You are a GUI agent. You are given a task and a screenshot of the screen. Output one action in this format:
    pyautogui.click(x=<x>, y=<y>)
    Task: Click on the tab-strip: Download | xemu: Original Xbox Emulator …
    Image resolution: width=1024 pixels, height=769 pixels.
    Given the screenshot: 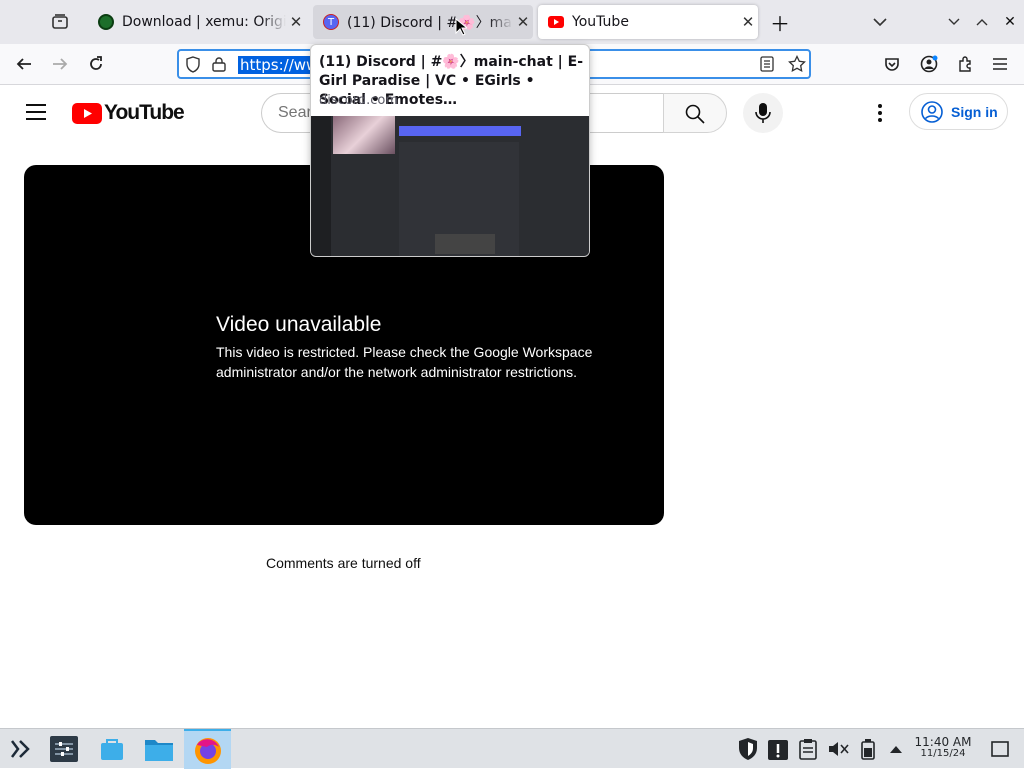 What is the action you would take?
    pyautogui.click(x=512, y=22)
    